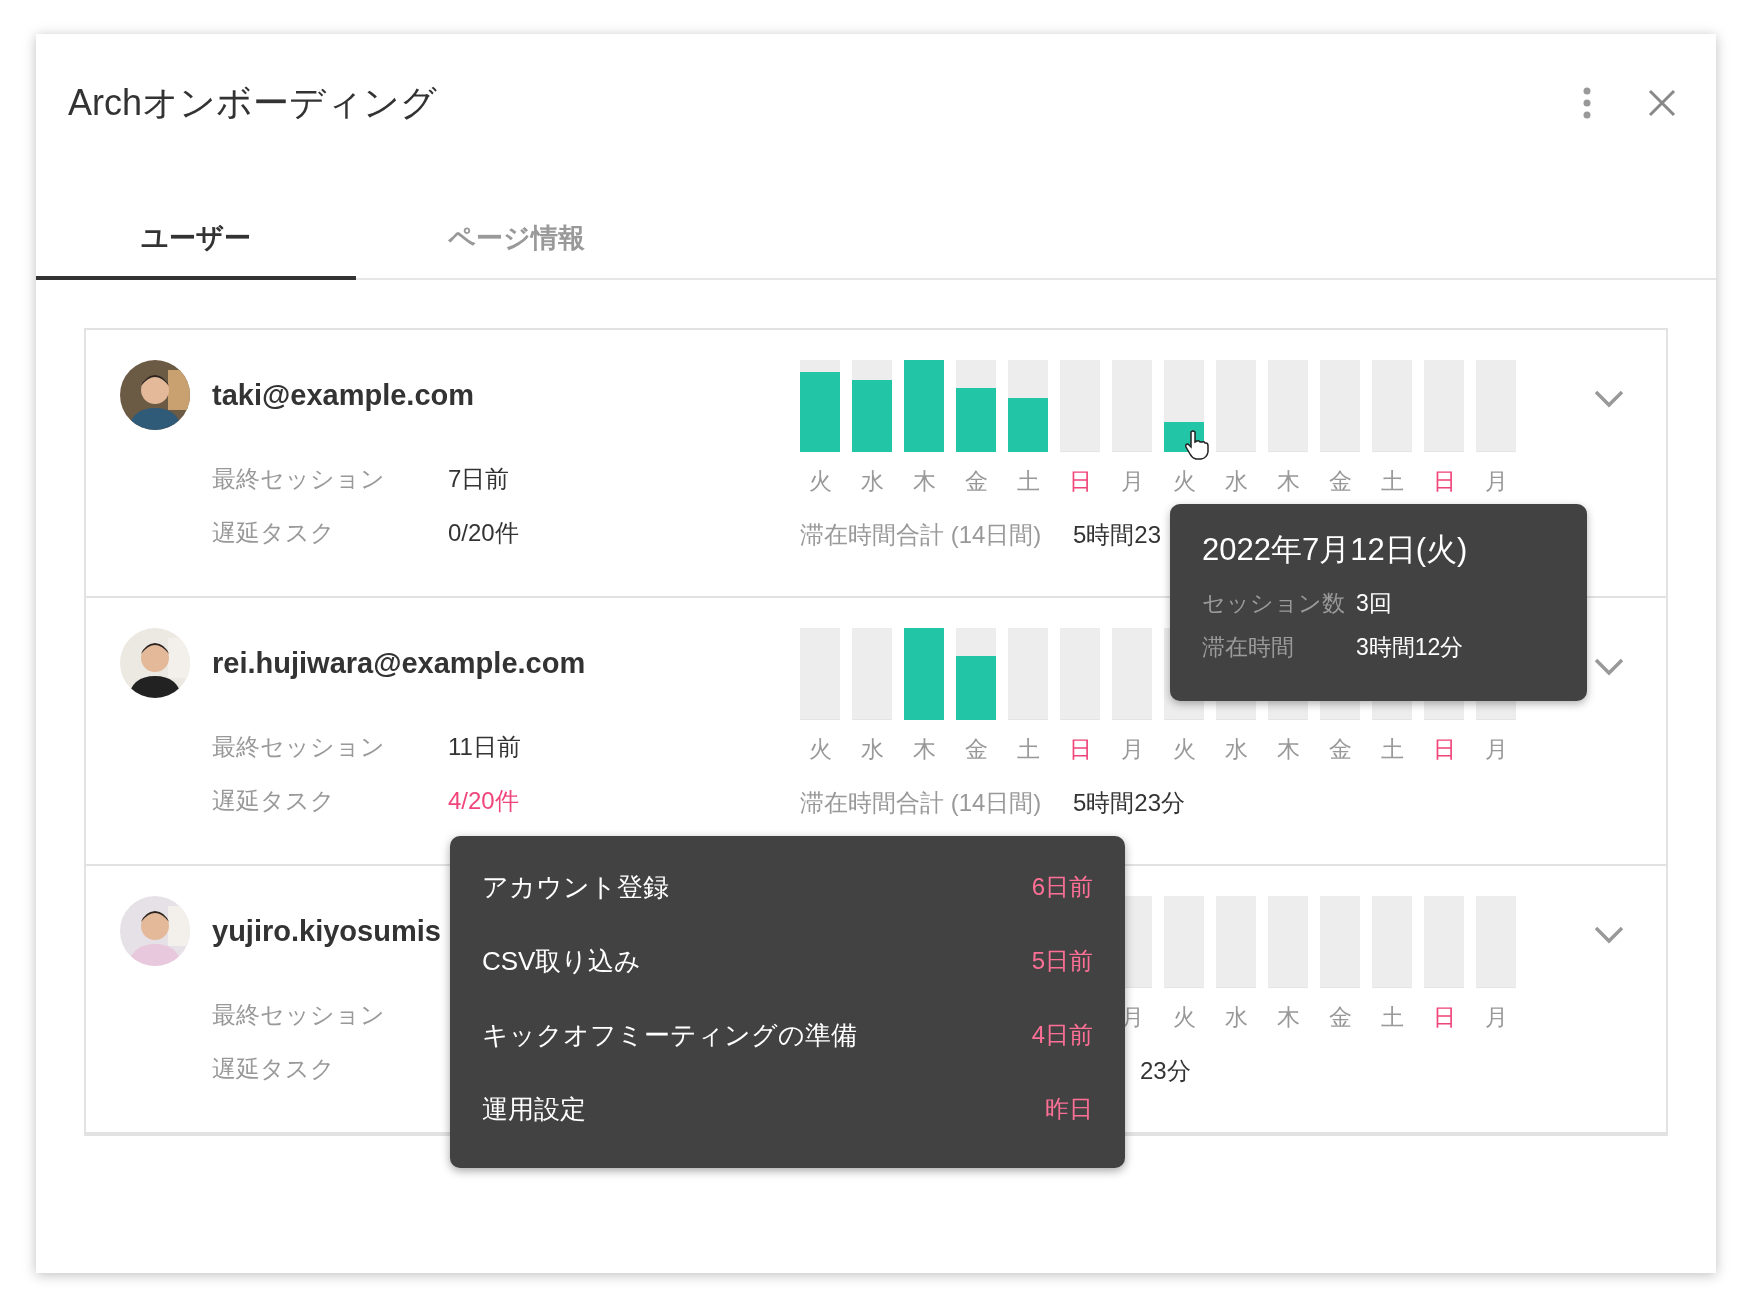 The height and width of the screenshot is (1312, 1752). Describe the element at coordinates (787, 1109) in the screenshot. I see `menu-item: 運用設定 昨日` at that location.